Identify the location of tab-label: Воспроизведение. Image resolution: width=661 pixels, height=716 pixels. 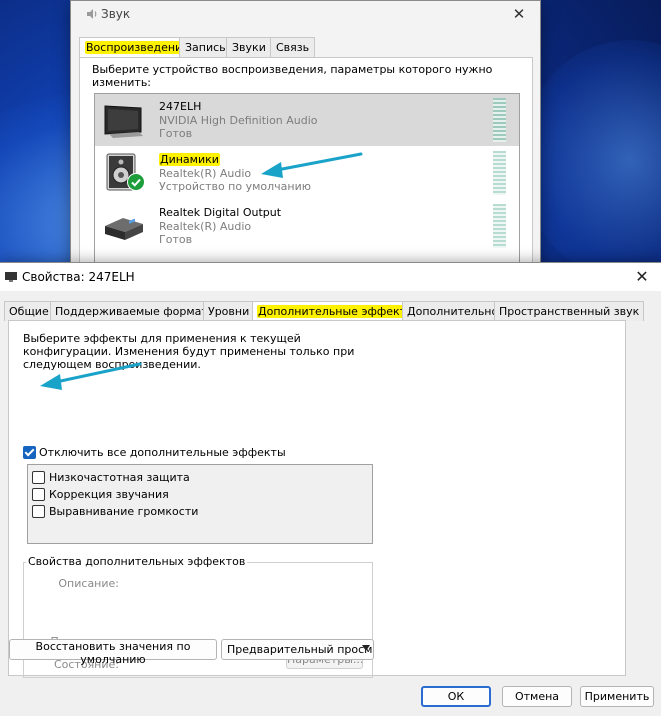
(137, 47).